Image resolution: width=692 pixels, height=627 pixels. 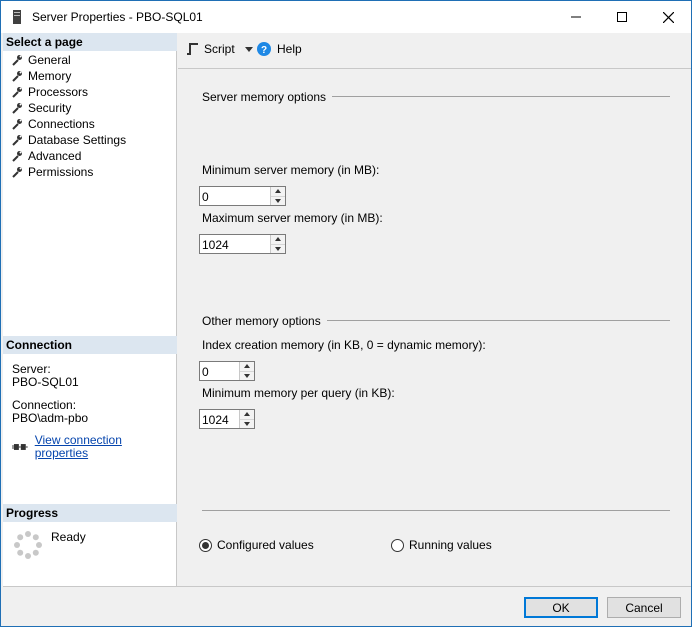 I want to click on page-item-database-settings: Database Settings, so click(x=90, y=140).